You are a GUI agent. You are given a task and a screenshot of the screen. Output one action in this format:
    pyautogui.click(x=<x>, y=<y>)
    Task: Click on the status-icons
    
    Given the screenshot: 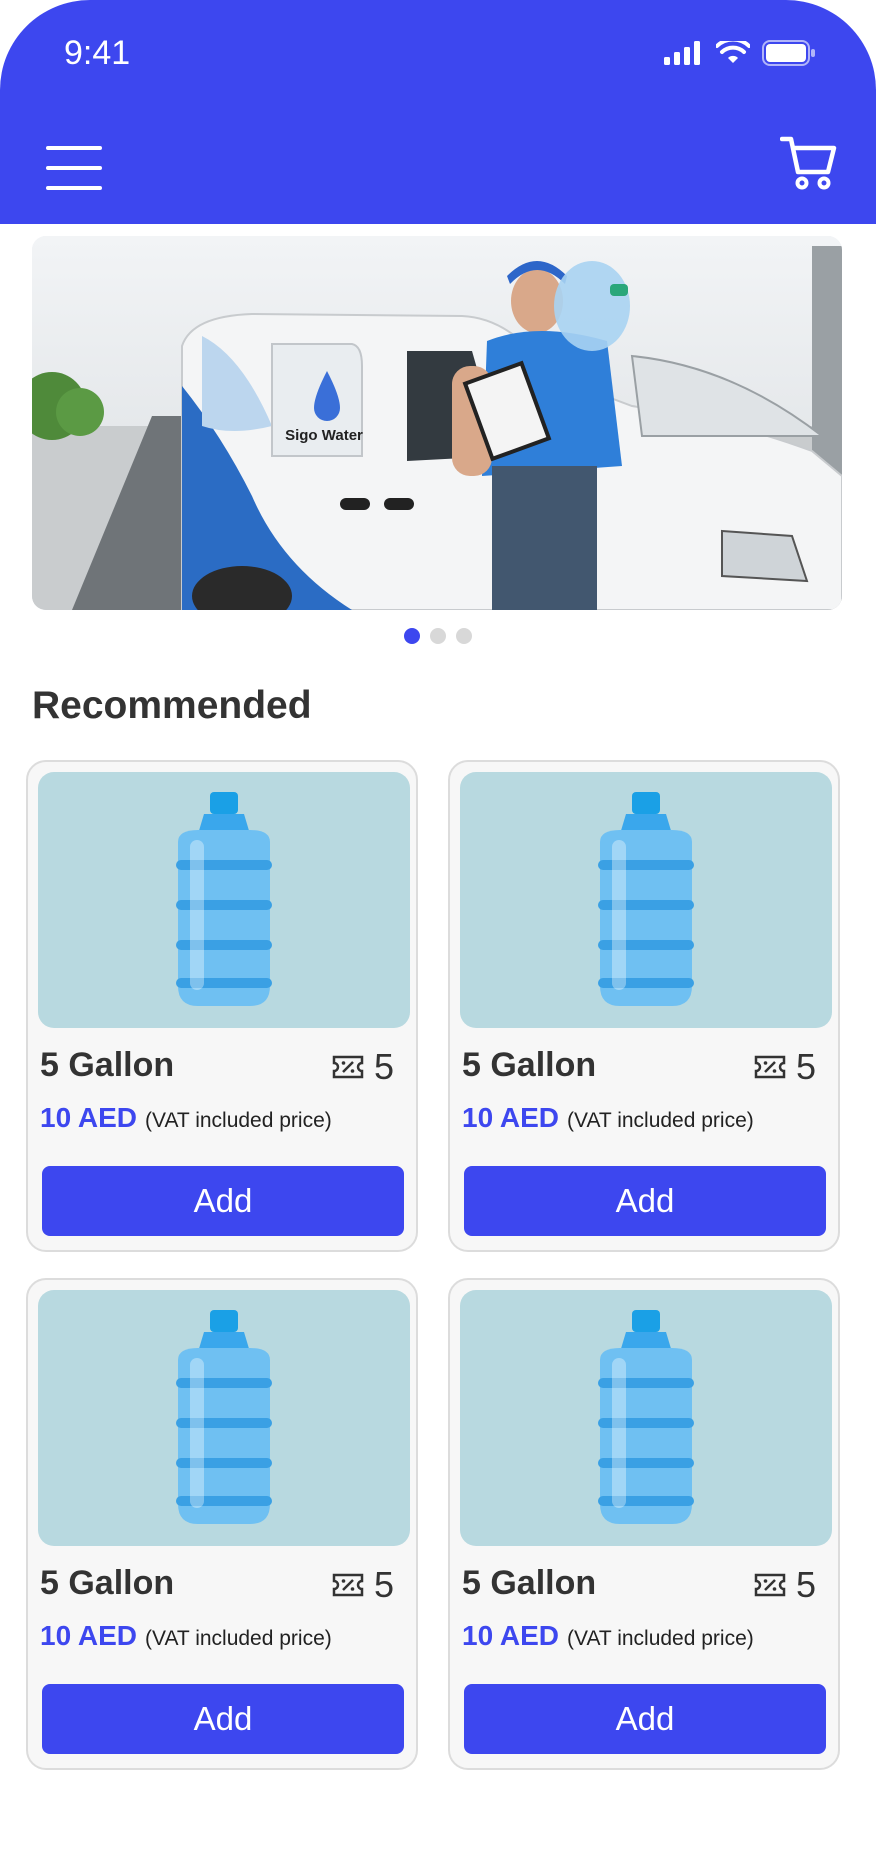 What is the action you would take?
    pyautogui.click(x=740, y=53)
    